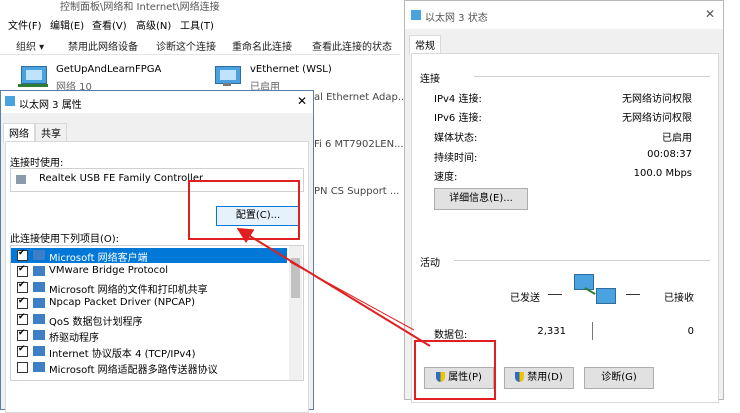 This screenshot has height=413, width=740. What do you see at coordinates (352, 296) in the screenshot?
I see `annotation-arrow-thin` at bounding box center [352, 296].